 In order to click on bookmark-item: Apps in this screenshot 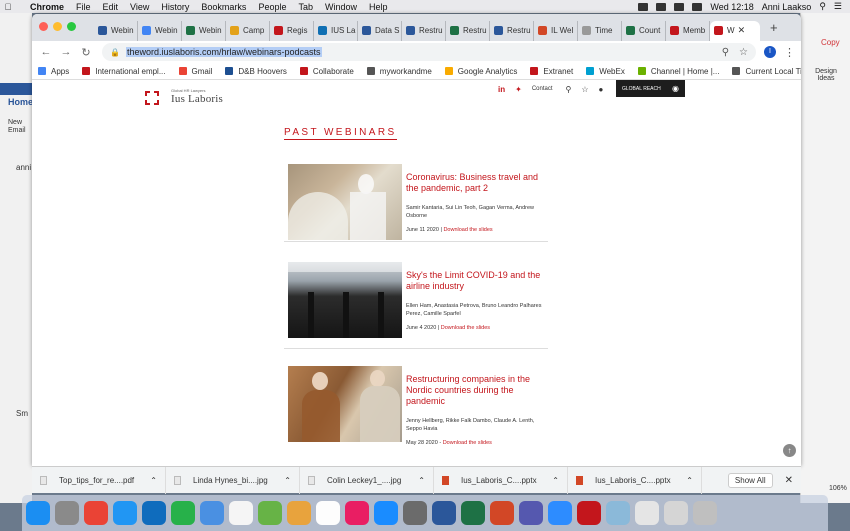, I will do `click(53, 71)`.